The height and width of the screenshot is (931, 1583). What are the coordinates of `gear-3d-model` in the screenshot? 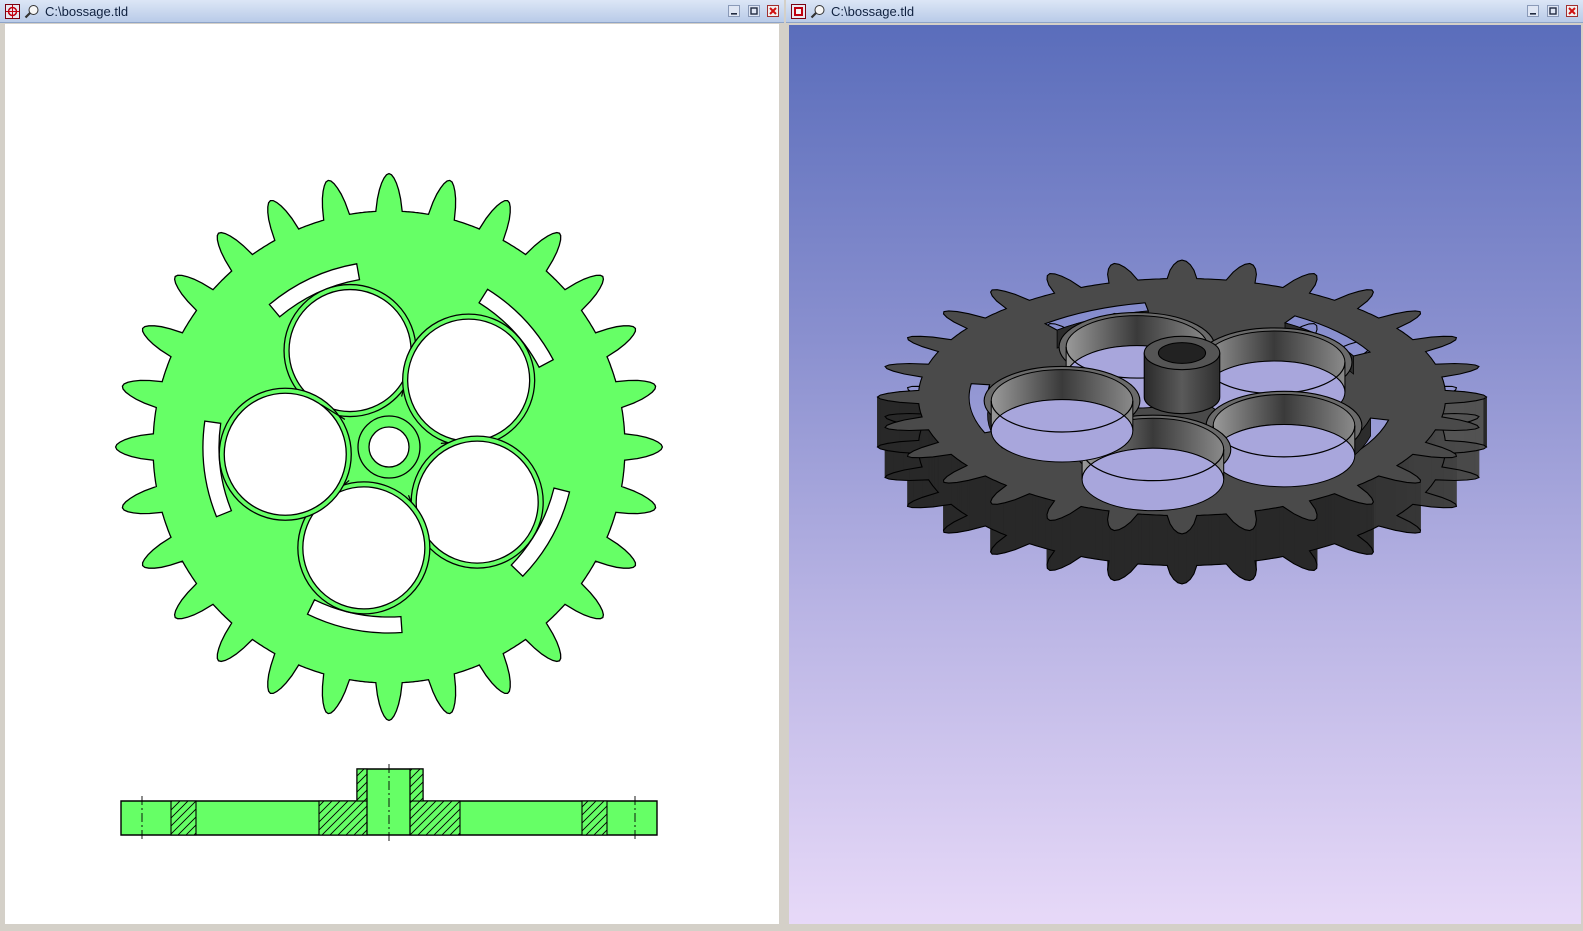 It's located at (1182, 422).